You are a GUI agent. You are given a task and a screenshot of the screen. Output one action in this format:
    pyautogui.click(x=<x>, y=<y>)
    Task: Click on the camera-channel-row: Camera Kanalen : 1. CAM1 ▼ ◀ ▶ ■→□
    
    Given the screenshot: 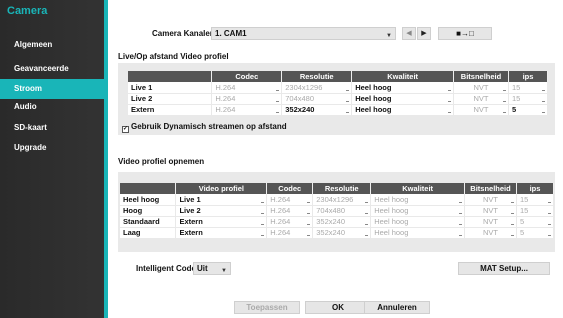 What is the action you would take?
    pyautogui.click(x=335, y=34)
    